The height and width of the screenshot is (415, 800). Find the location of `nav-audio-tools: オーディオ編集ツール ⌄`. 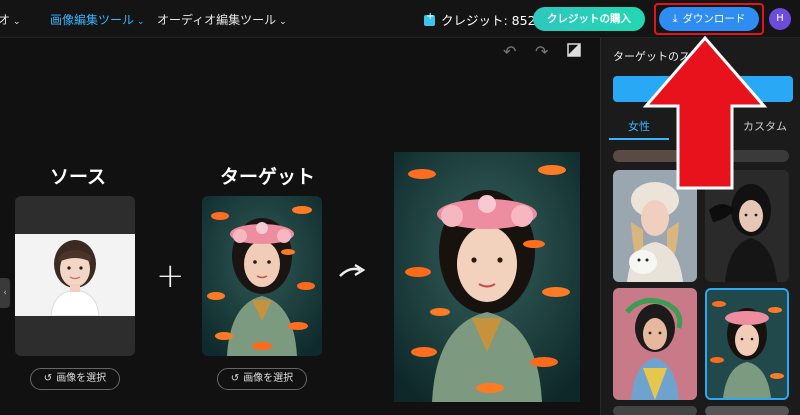

nav-audio-tools: オーディオ編集ツール ⌄ is located at coordinates (222, 19).